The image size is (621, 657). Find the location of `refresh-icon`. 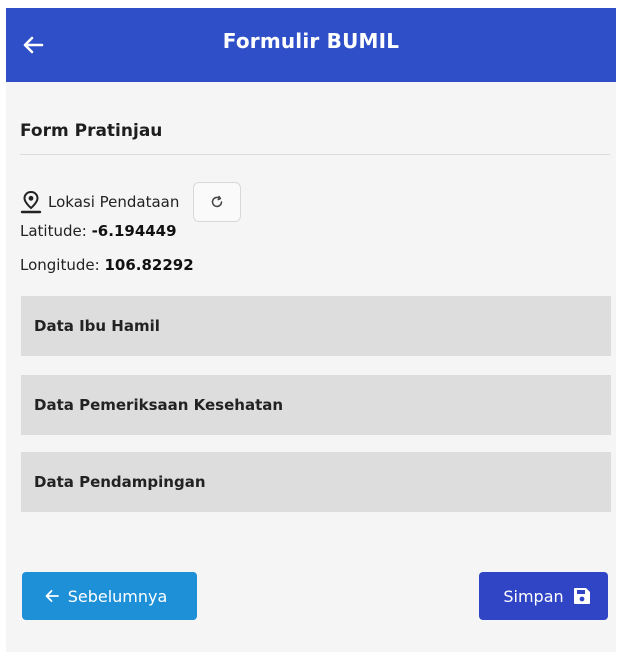

refresh-icon is located at coordinates (217, 201).